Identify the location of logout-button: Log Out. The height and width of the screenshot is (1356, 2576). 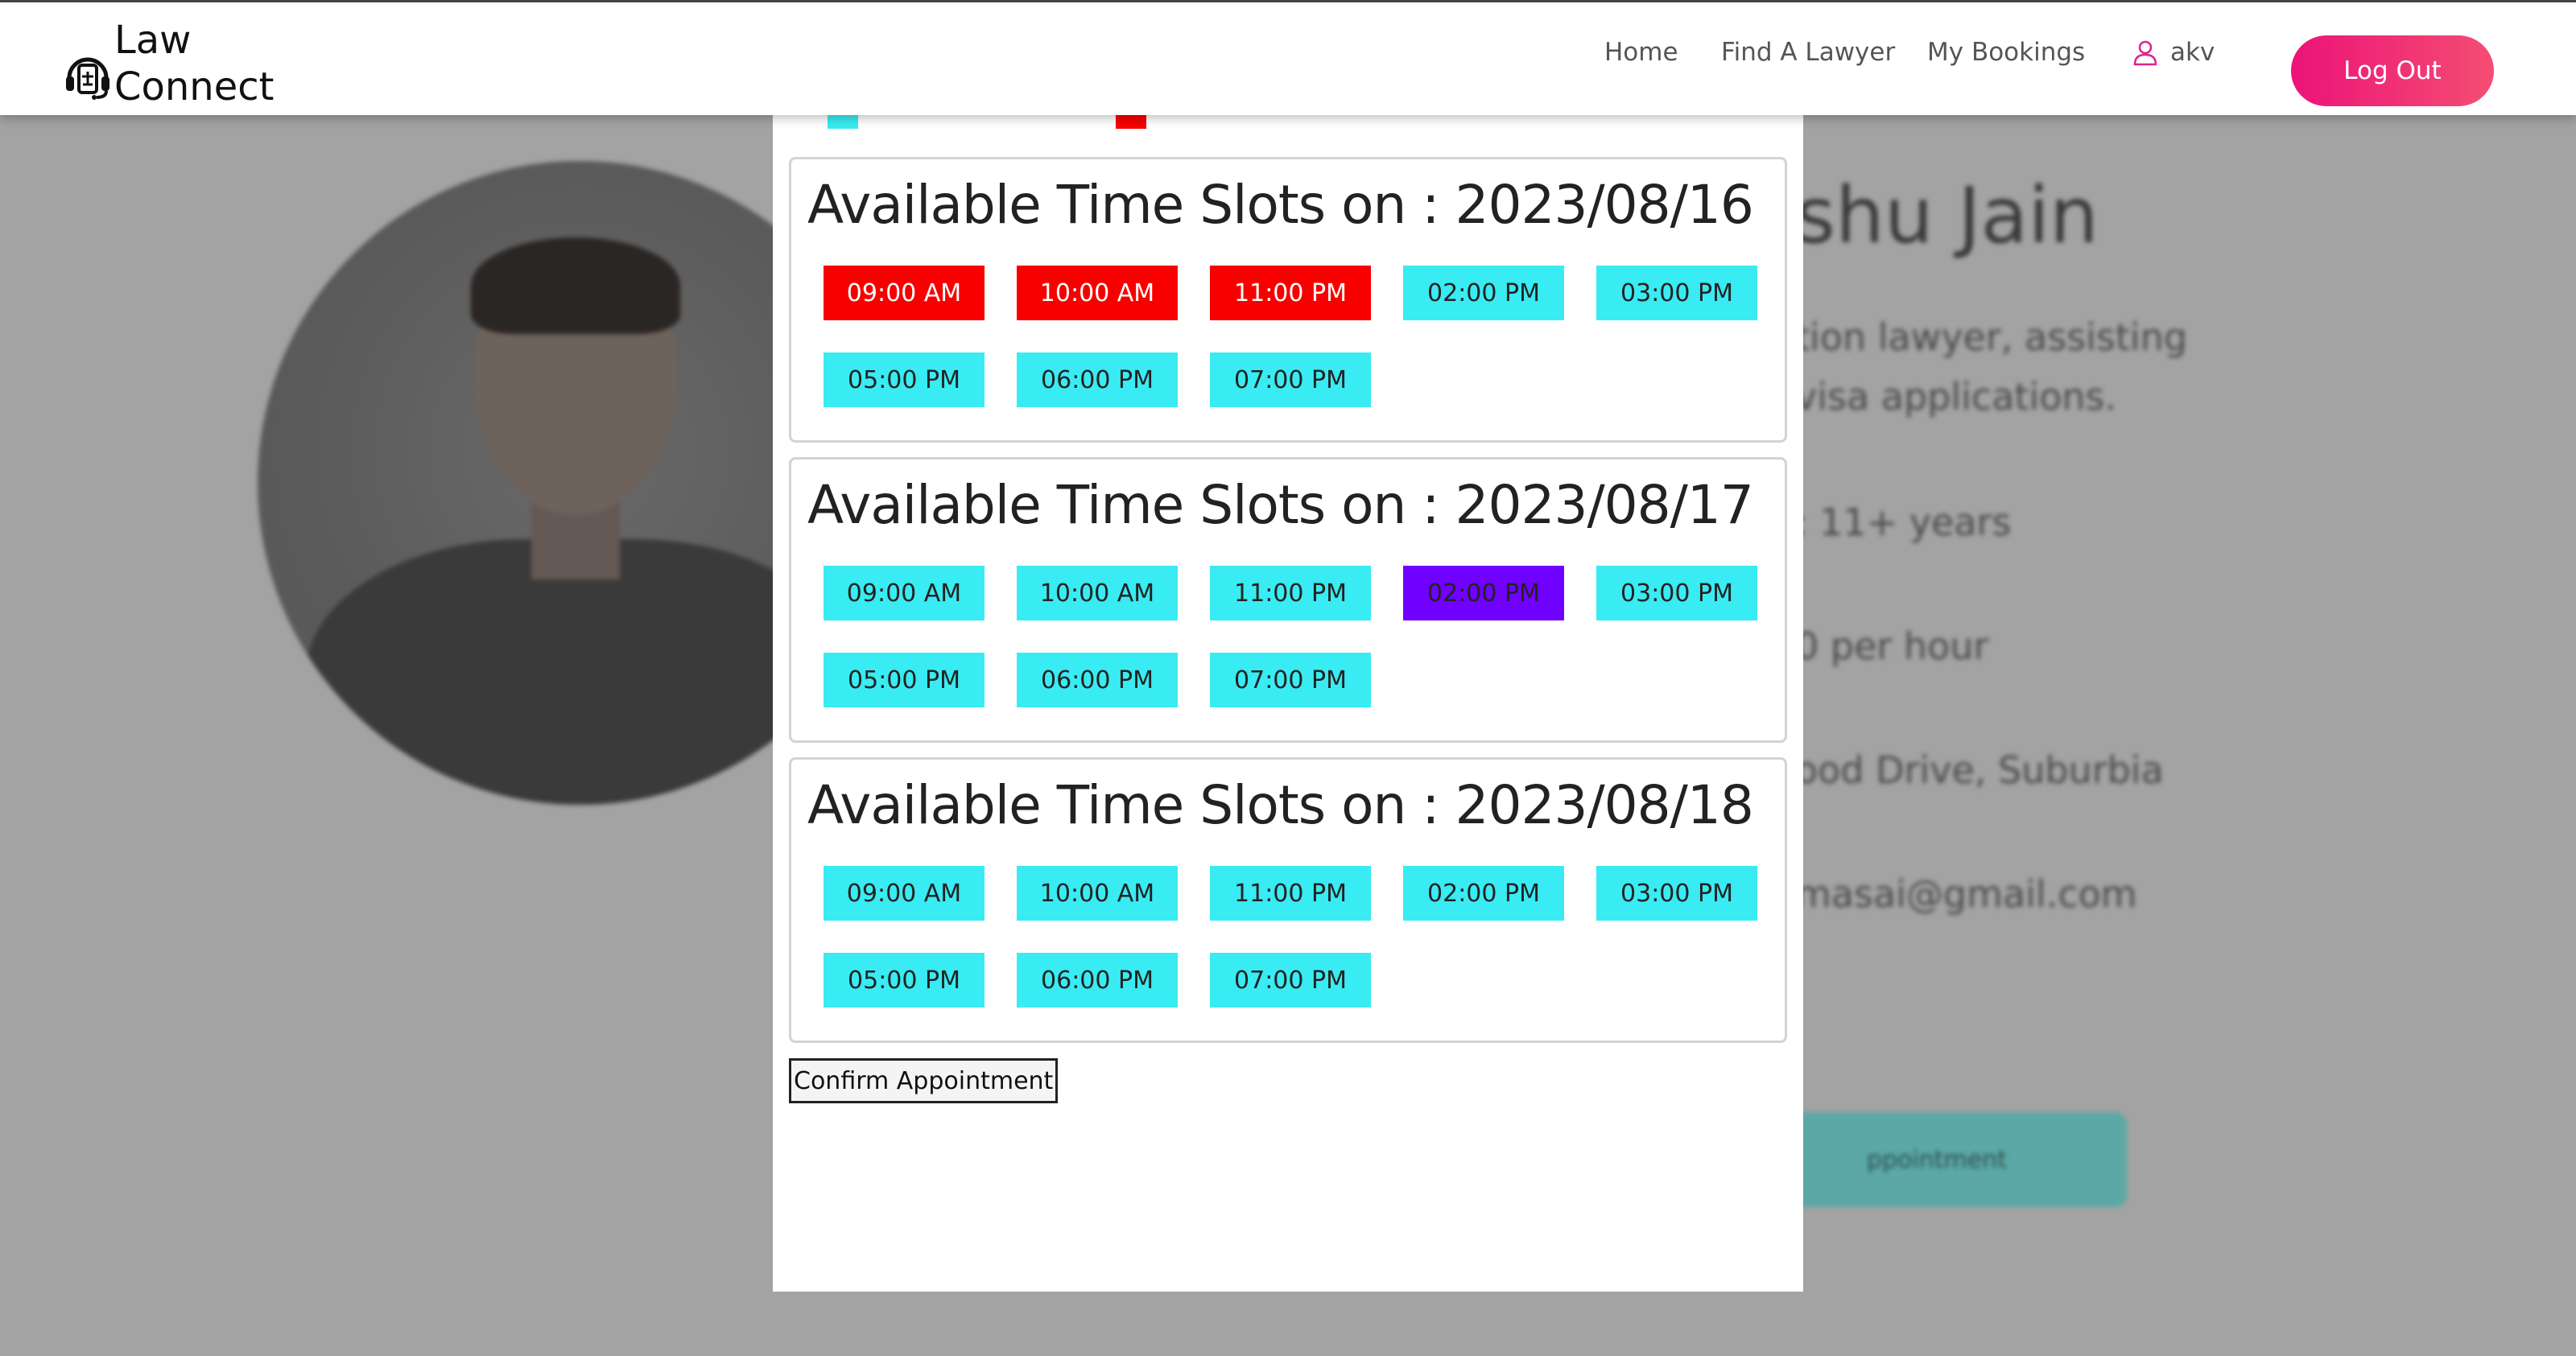
(2392, 70).